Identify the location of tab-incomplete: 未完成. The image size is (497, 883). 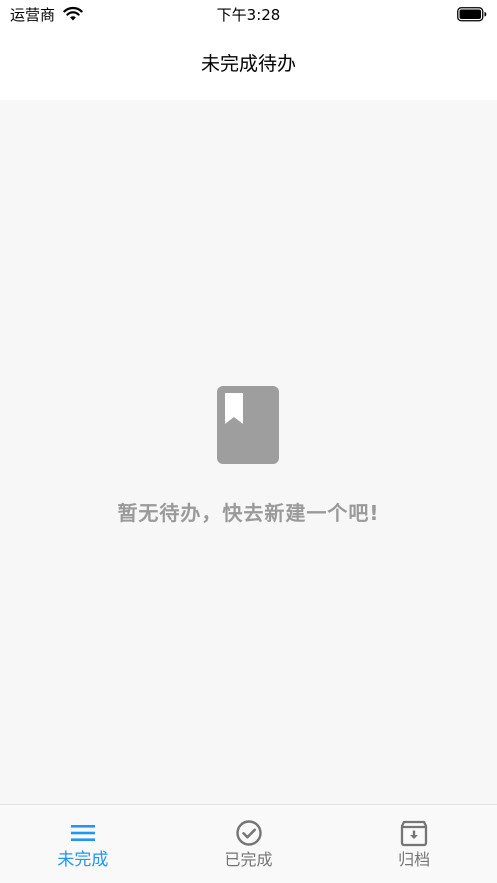
(83, 844).